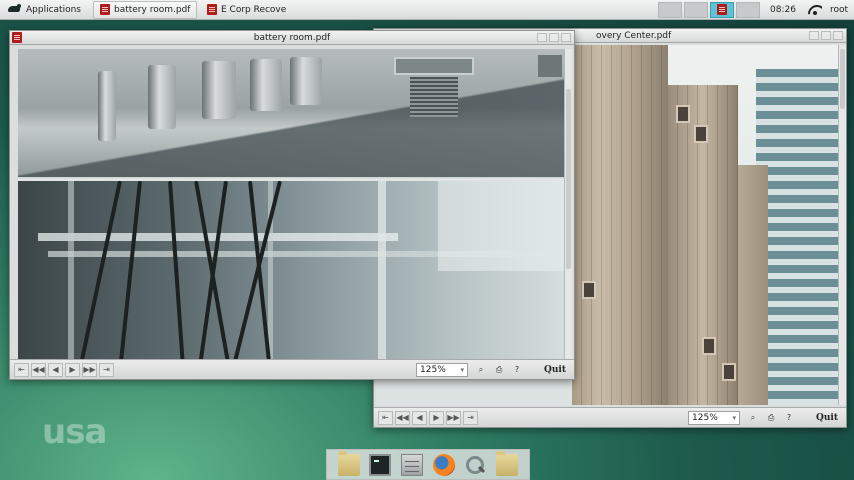  What do you see at coordinates (815, 10) in the screenshot?
I see `wifi-icon` at bounding box center [815, 10].